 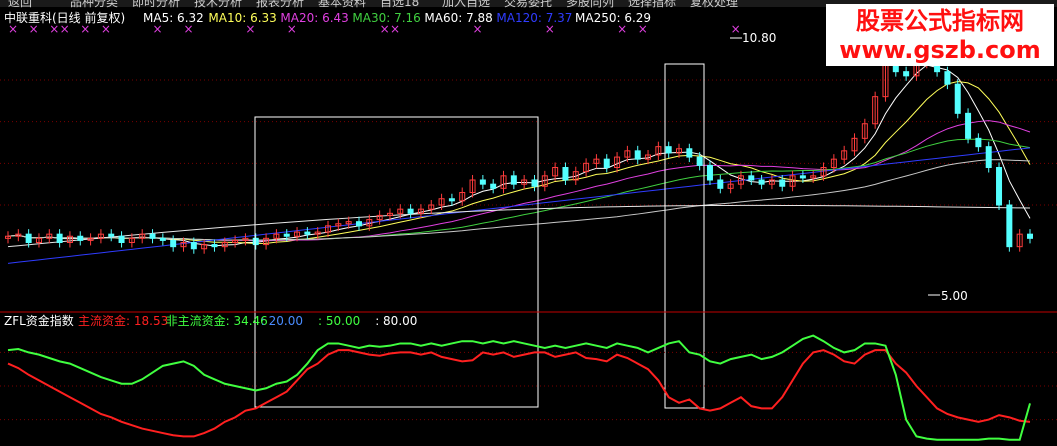 What do you see at coordinates (684, 236) in the screenshot?
I see `highlight-box-right` at bounding box center [684, 236].